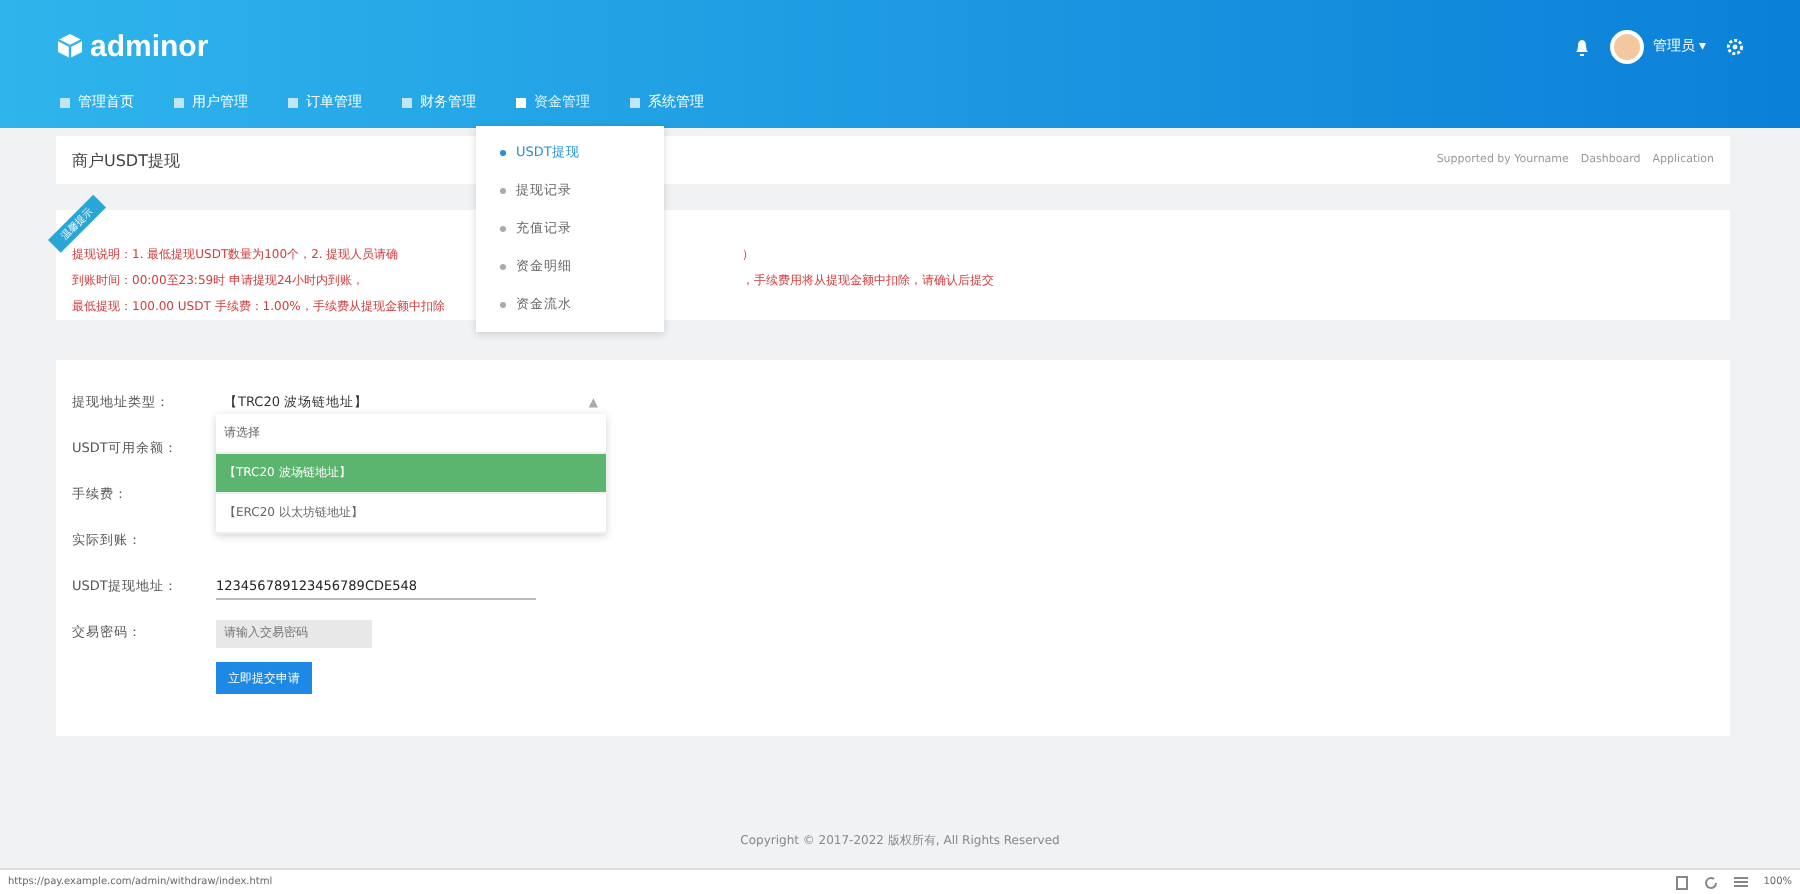  I want to click on page-icon, so click(1681, 882).